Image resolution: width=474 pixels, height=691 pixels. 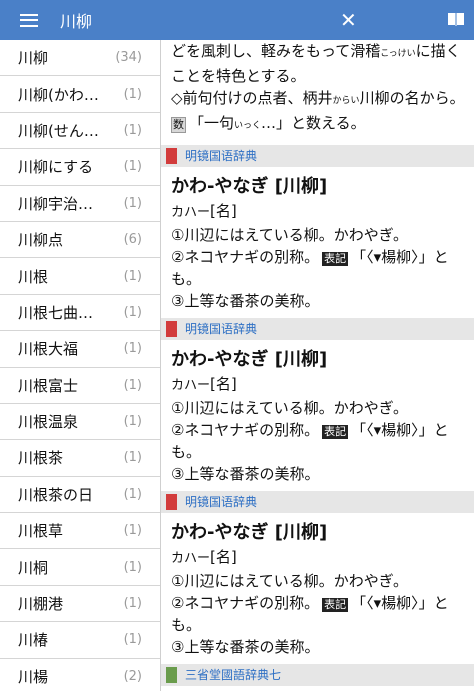 What do you see at coordinates (132, 676) in the screenshot?
I see `sidebar-item-count: (2)` at bounding box center [132, 676].